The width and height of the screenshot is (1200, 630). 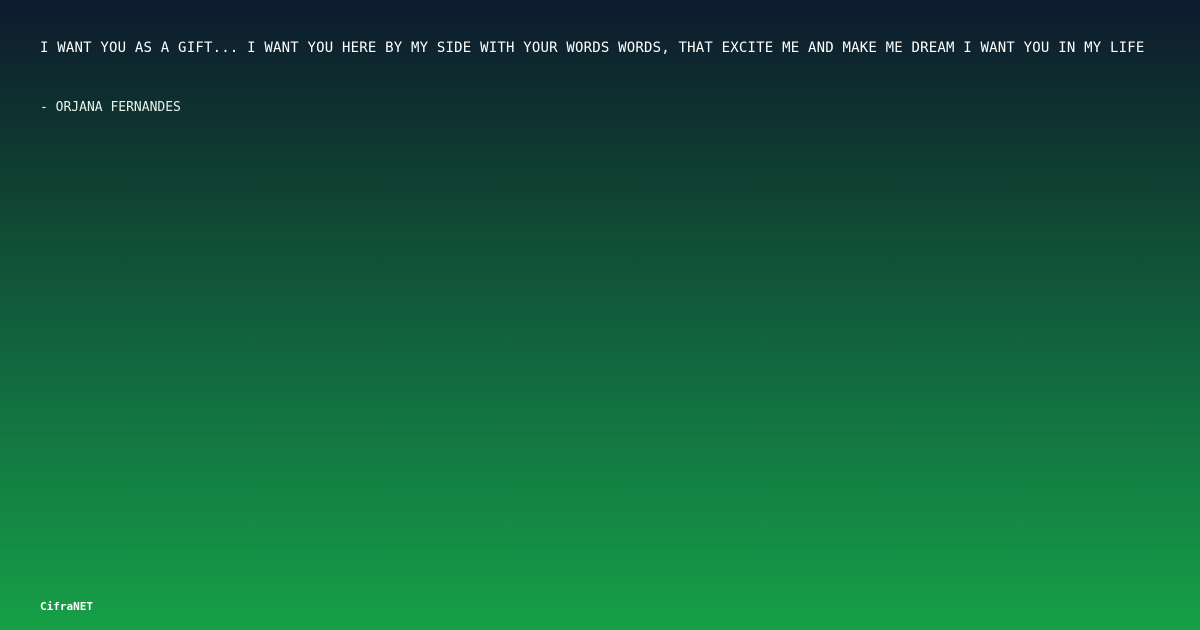 I want to click on brand-logo-text: CifraNET, so click(x=66, y=606).